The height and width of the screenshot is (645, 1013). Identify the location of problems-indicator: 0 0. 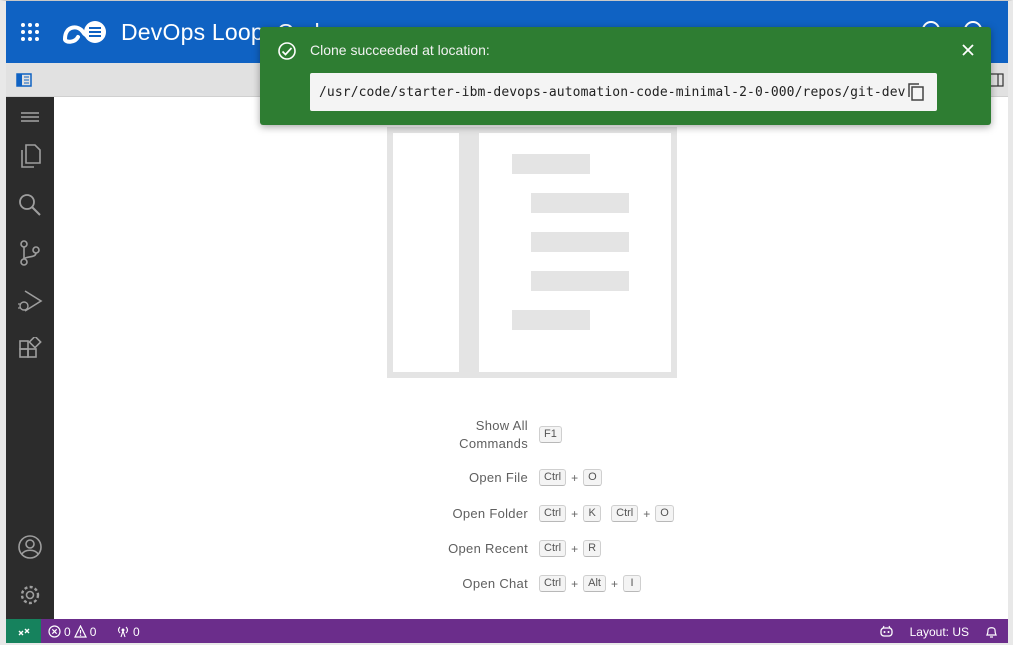
(72, 631).